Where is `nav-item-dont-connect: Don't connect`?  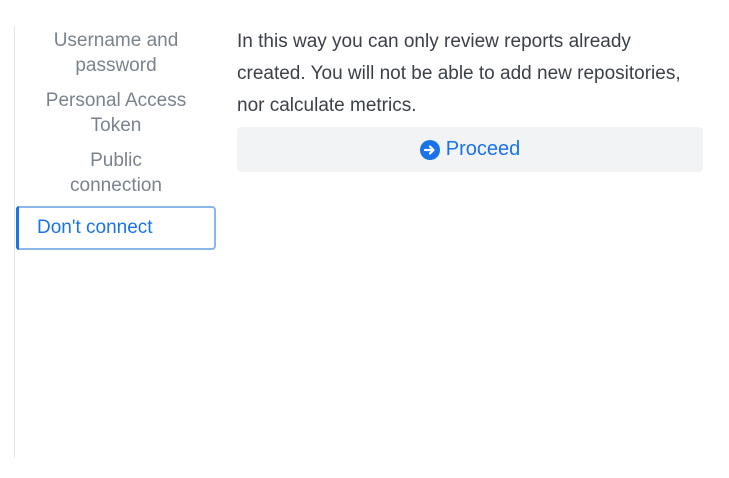
nav-item-dont-connect: Don't connect is located at coordinates (116, 228).